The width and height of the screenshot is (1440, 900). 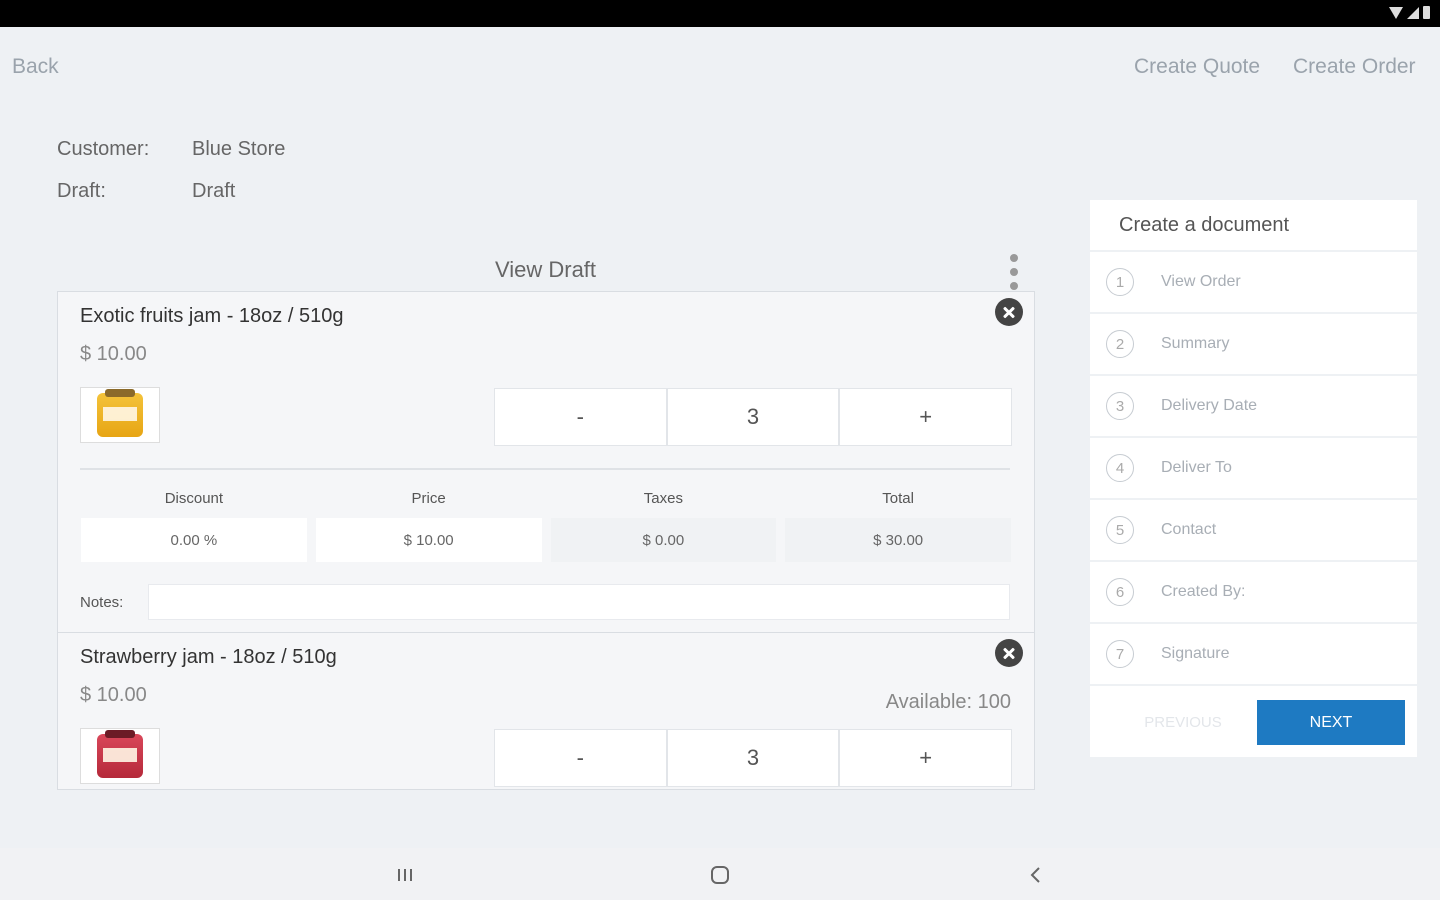 What do you see at coordinates (81, 190) in the screenshot?
I see `draft-label: Draft:` at bounding box center [81, 190].